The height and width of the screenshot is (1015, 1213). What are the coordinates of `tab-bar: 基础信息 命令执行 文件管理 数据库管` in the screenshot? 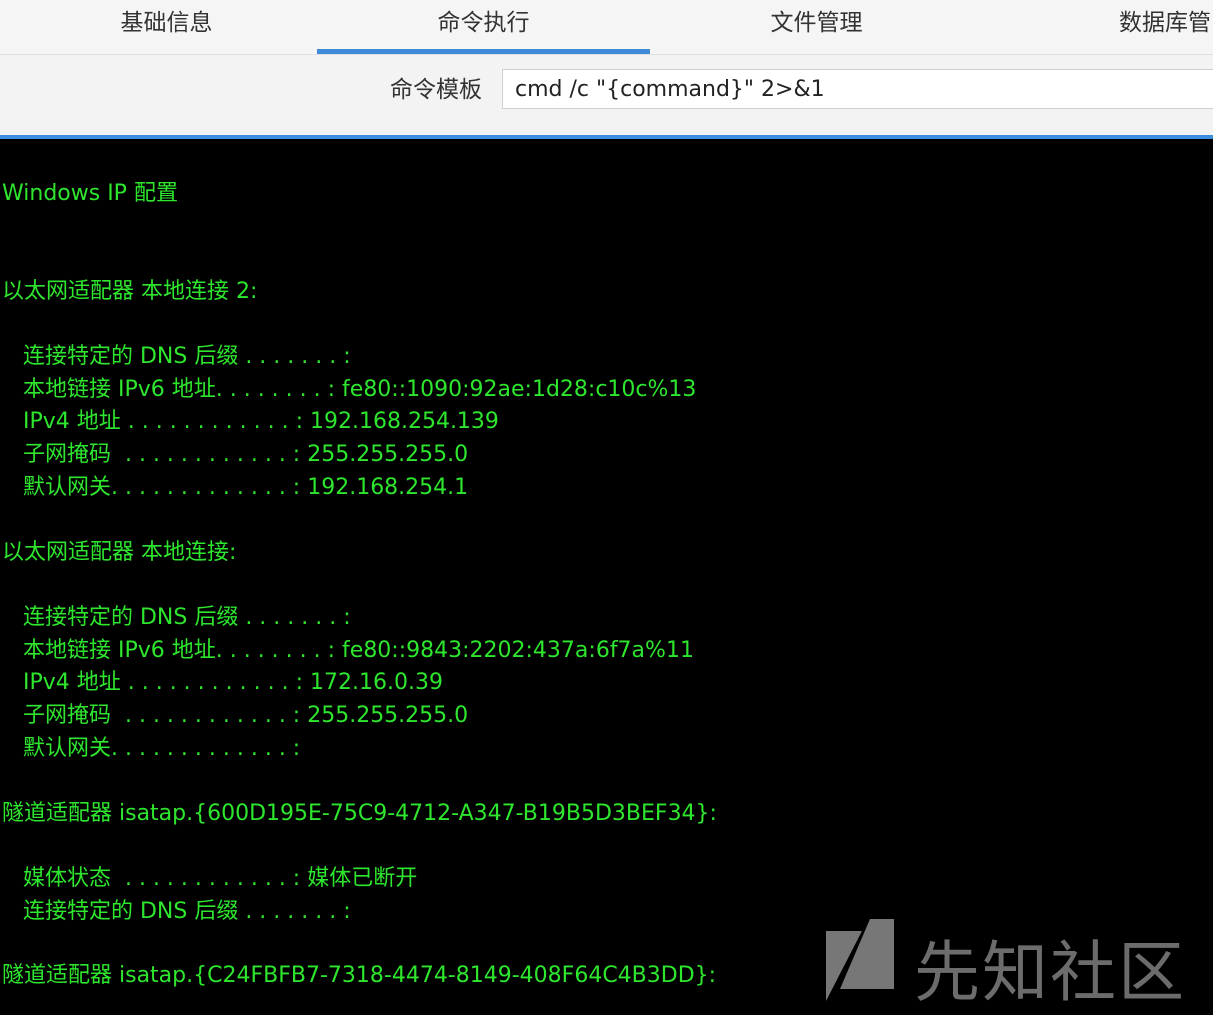 It's located at (606, 27).